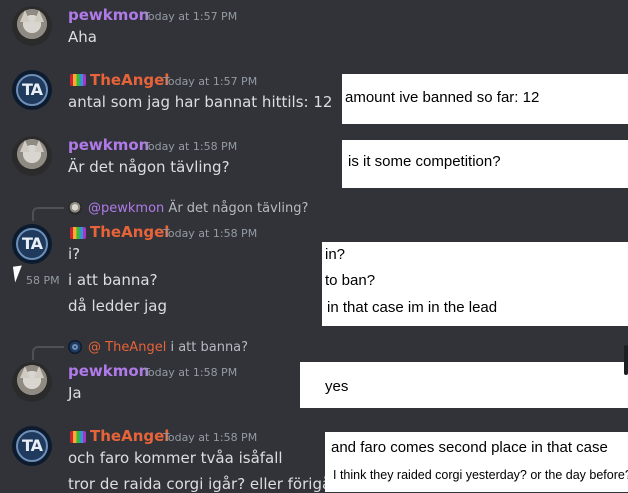  What do you see at coordinates (149, 167) in the screenshot?
I see `message-text: Är det någon tävling?` at bounding box center [149, 167].